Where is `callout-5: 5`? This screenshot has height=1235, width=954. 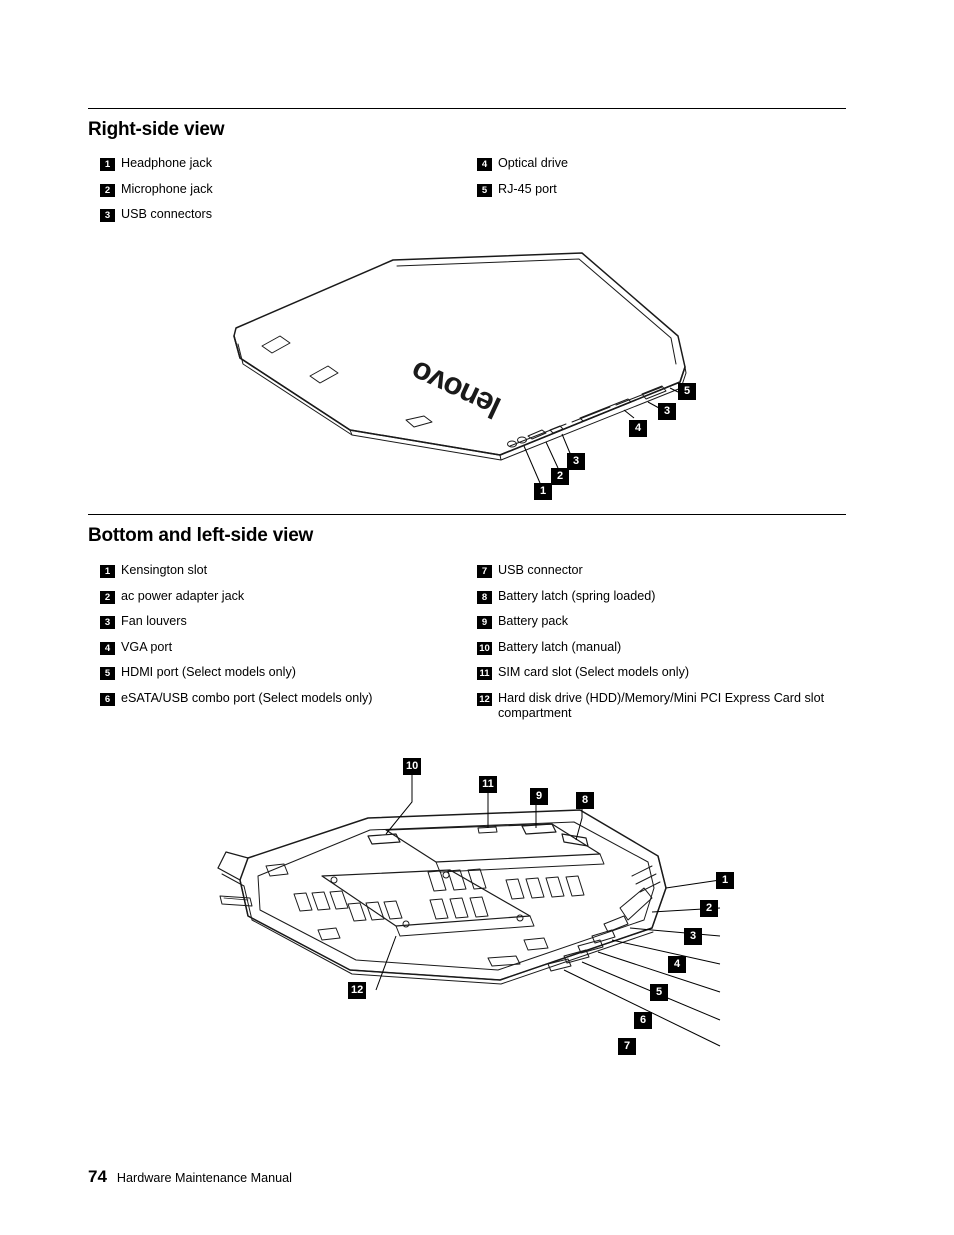 callout-5: 5 is located at coordinates (687, 391).